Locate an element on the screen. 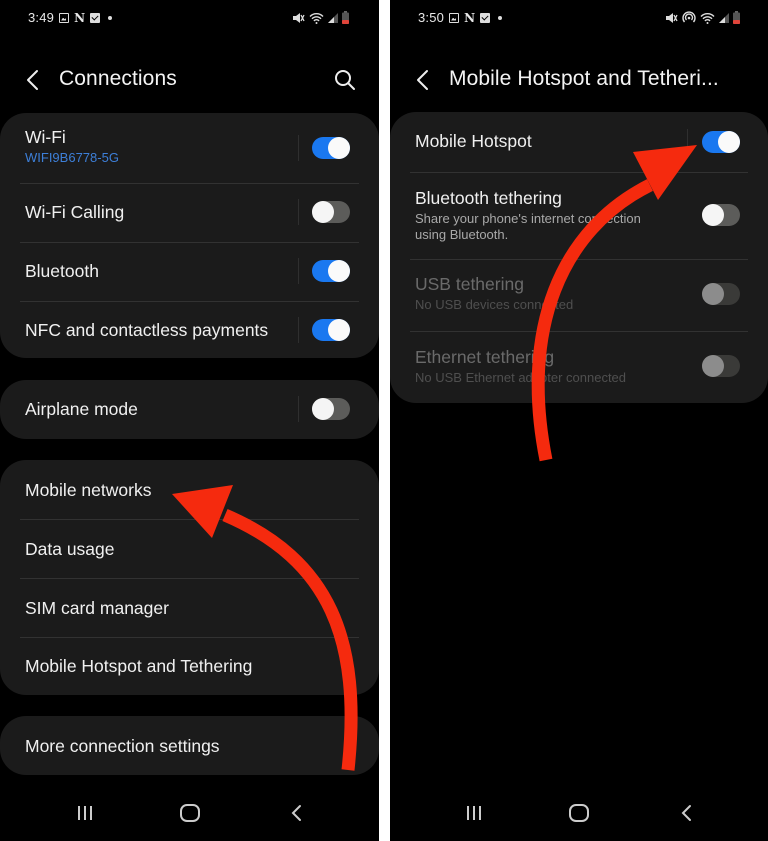 Image resolution: width=768 pixels, height=841 pixels. list-item-more-connection-settings: More connection settings is located at coordinates (189, 745).